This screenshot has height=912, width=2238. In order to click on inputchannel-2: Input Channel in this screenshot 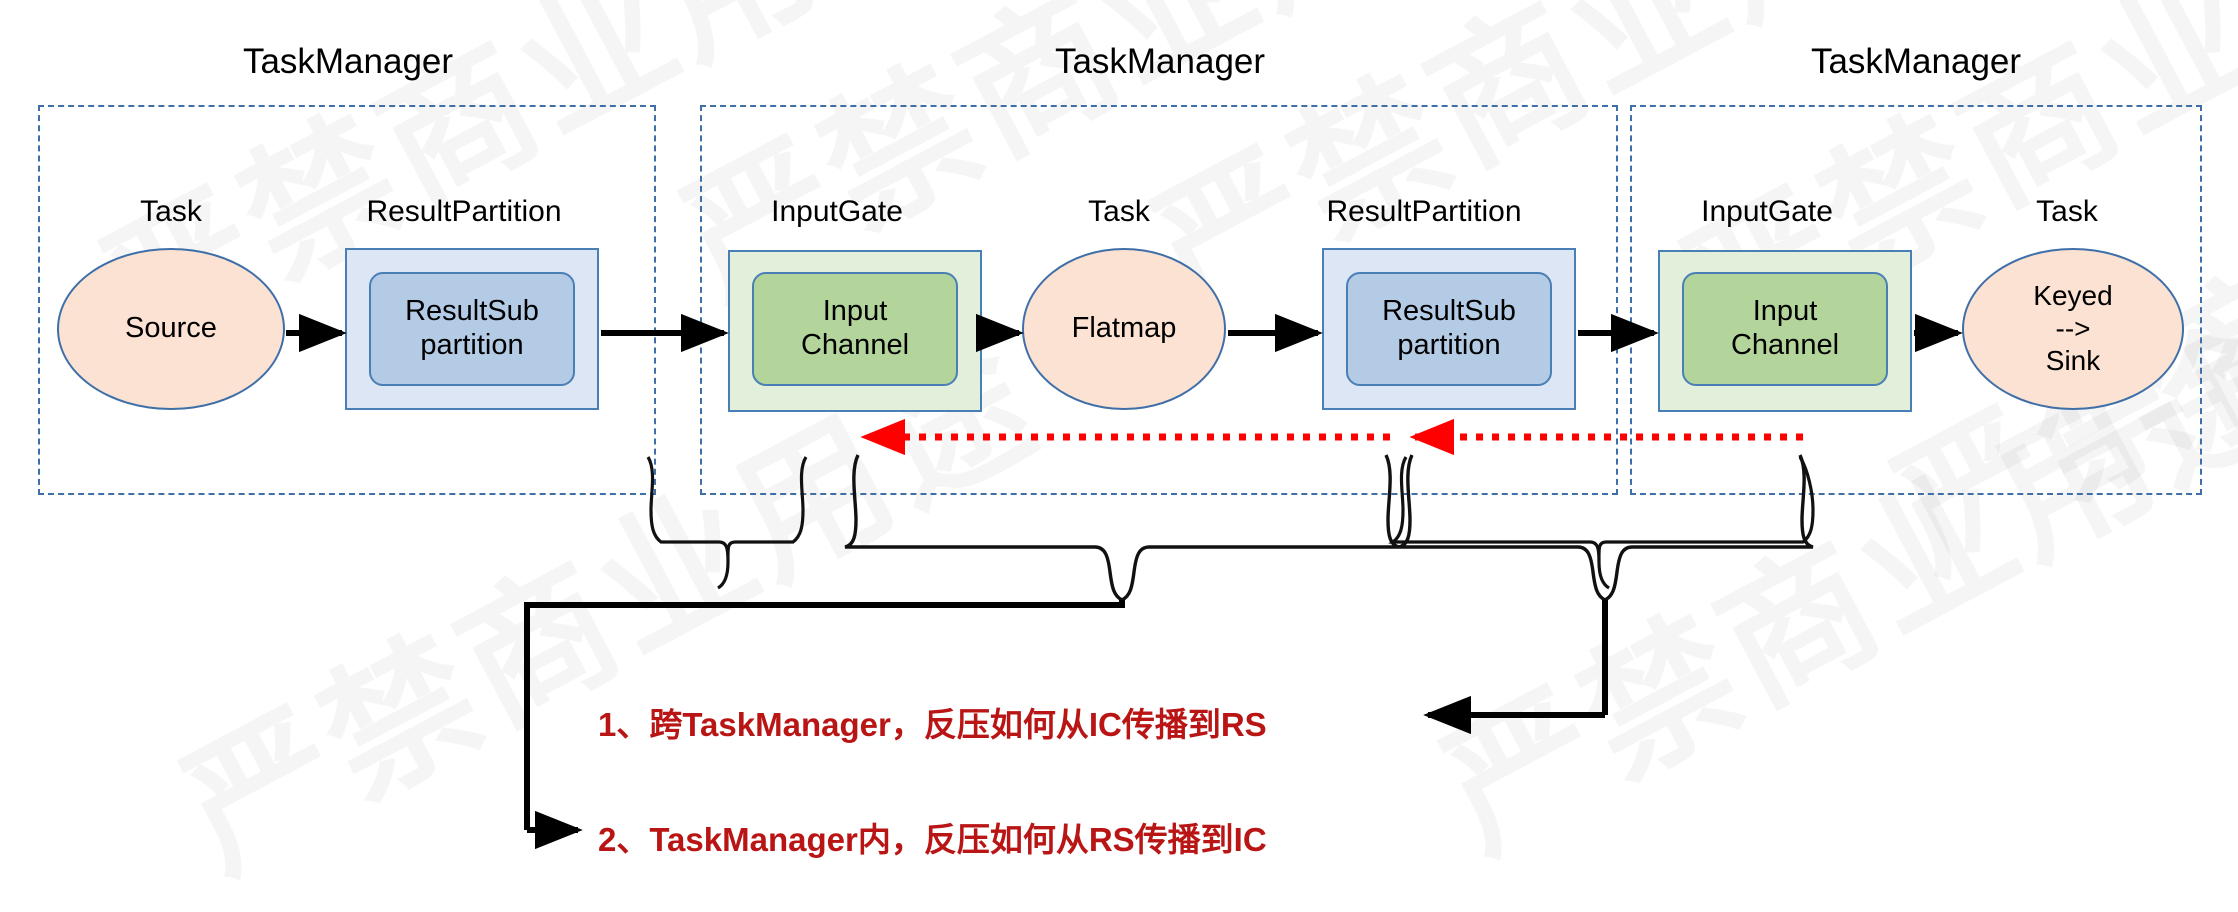, I will do `click(855, 329)`.